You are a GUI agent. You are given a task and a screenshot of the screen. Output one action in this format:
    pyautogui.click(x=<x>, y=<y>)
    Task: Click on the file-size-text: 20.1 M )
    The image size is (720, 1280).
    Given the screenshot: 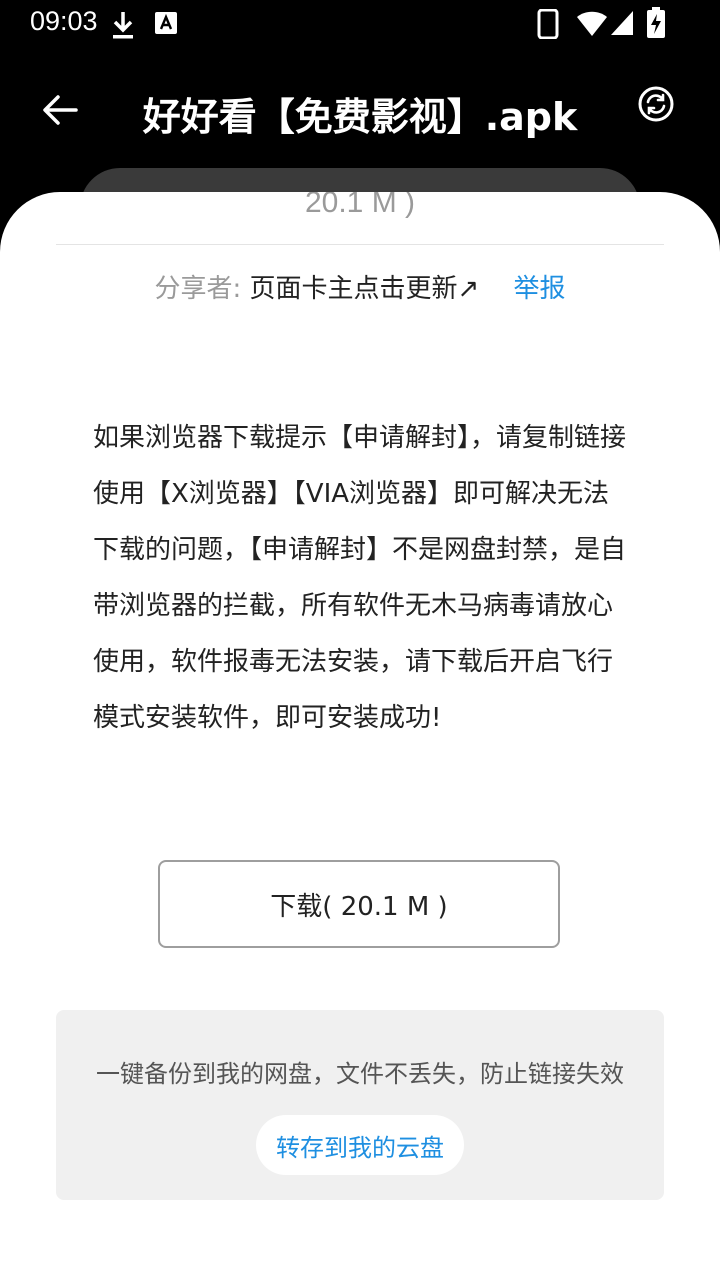 What is the action you would take?
    pyautogui.click(x=360, y=205)
    